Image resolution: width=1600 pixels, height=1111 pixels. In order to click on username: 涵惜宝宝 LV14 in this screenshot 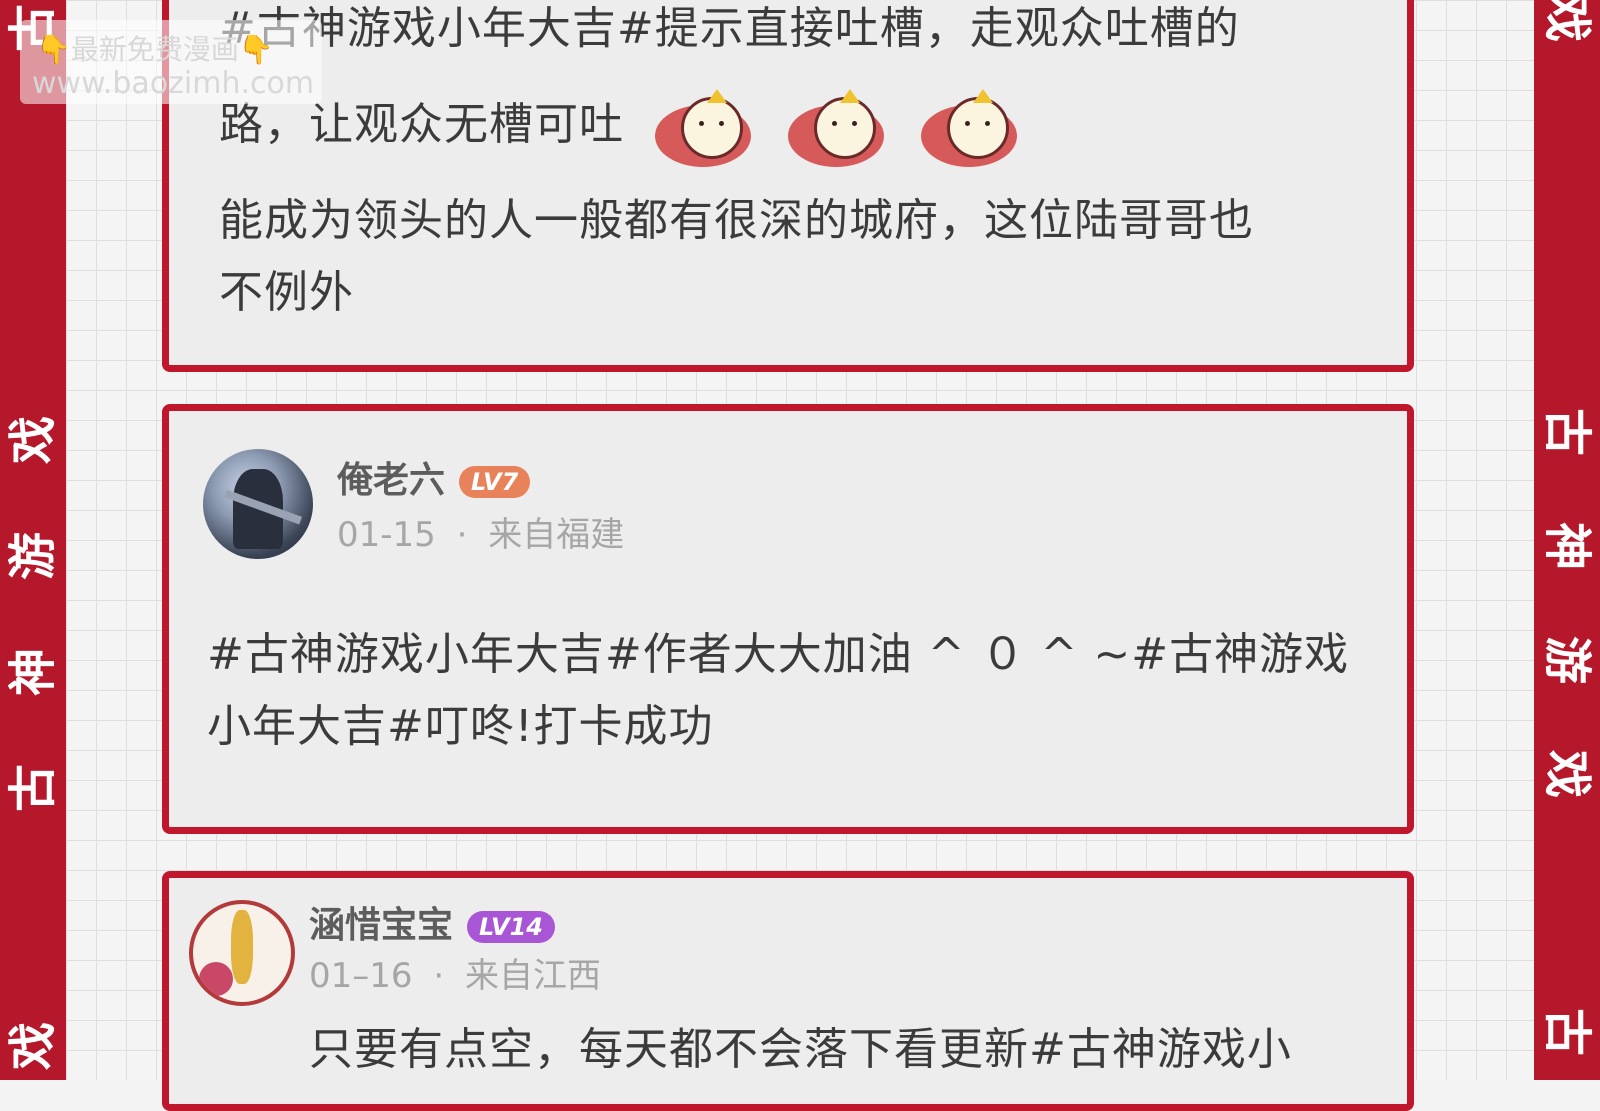, I will do `click(432, 922)`.